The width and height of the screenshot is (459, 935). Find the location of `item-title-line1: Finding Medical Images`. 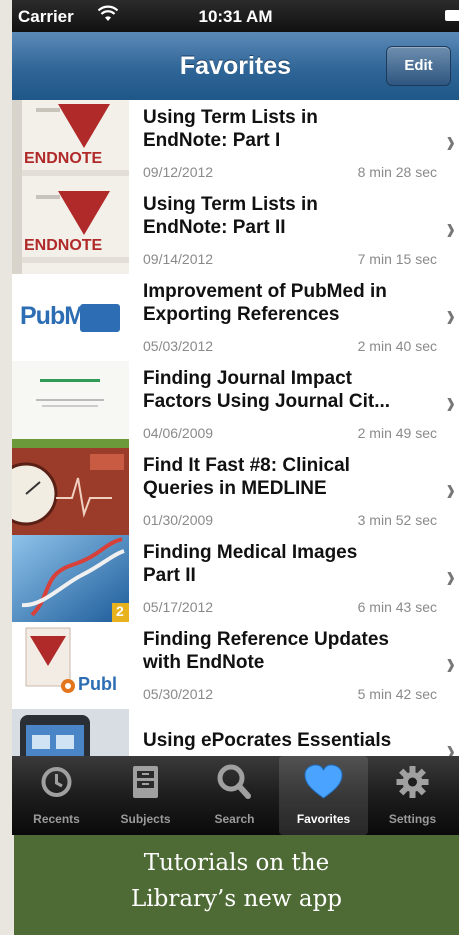

item-title-line1: Finding Medical Images is located at coordinates (250, 552).